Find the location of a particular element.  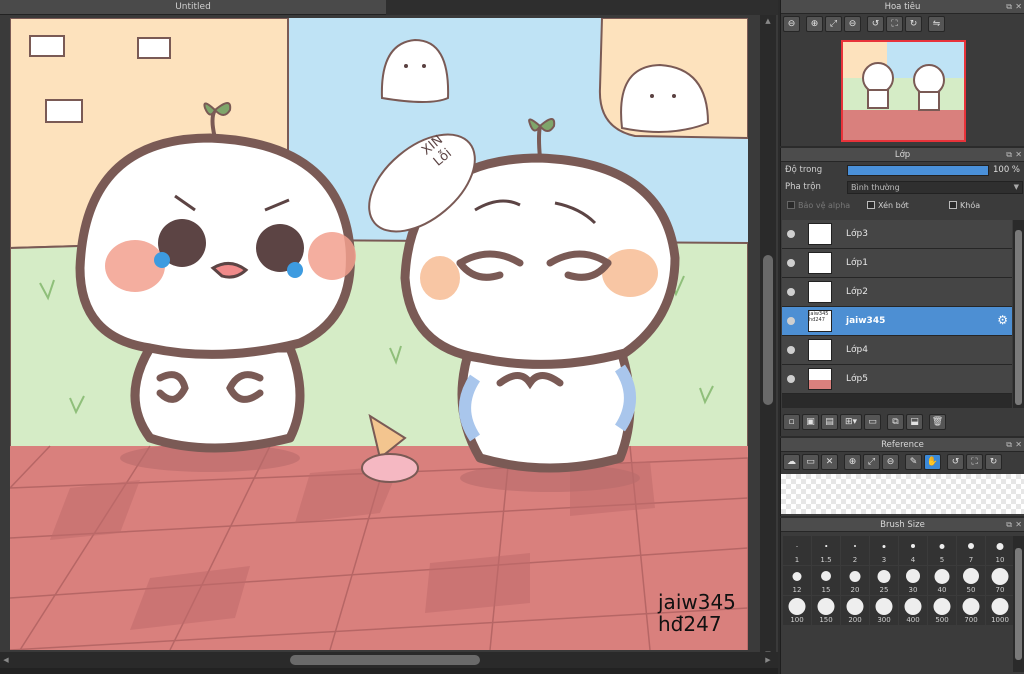

brush-size-option: 2 is located at coordinates (855, 550).